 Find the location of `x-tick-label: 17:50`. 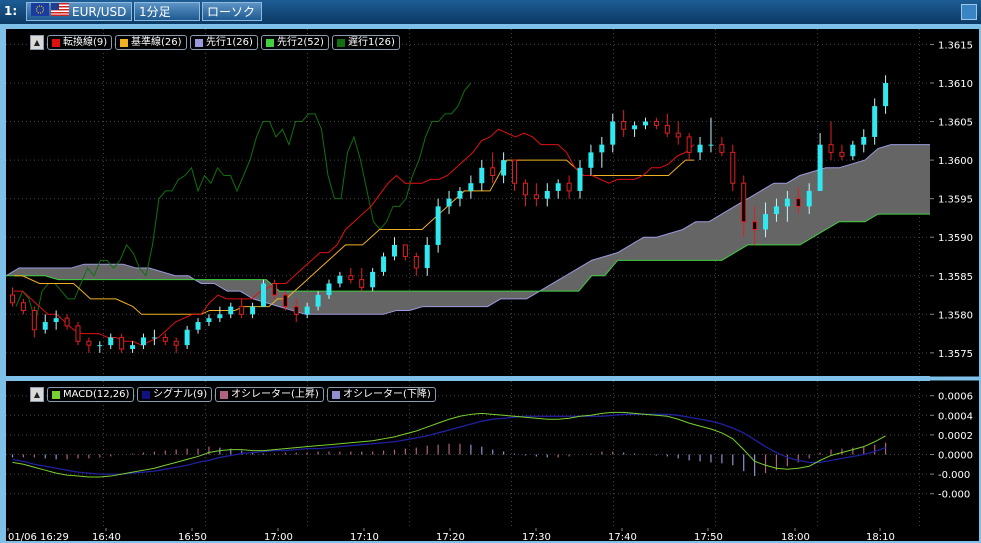

x-tick-label: 17:50 is located at coordinates (708, 537).